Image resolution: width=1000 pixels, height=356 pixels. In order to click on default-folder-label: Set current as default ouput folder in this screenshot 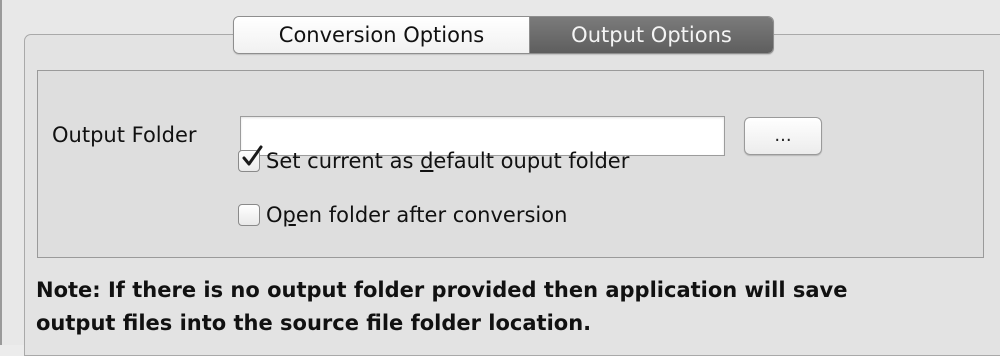, I will do `click(447, 161)`.